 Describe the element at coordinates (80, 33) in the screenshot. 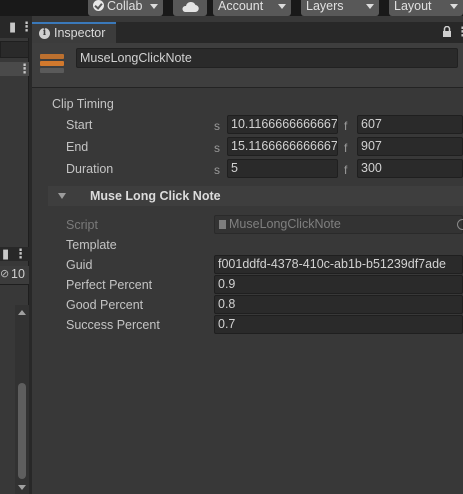

I see `tab-inspector-label: Inspector` at that location.